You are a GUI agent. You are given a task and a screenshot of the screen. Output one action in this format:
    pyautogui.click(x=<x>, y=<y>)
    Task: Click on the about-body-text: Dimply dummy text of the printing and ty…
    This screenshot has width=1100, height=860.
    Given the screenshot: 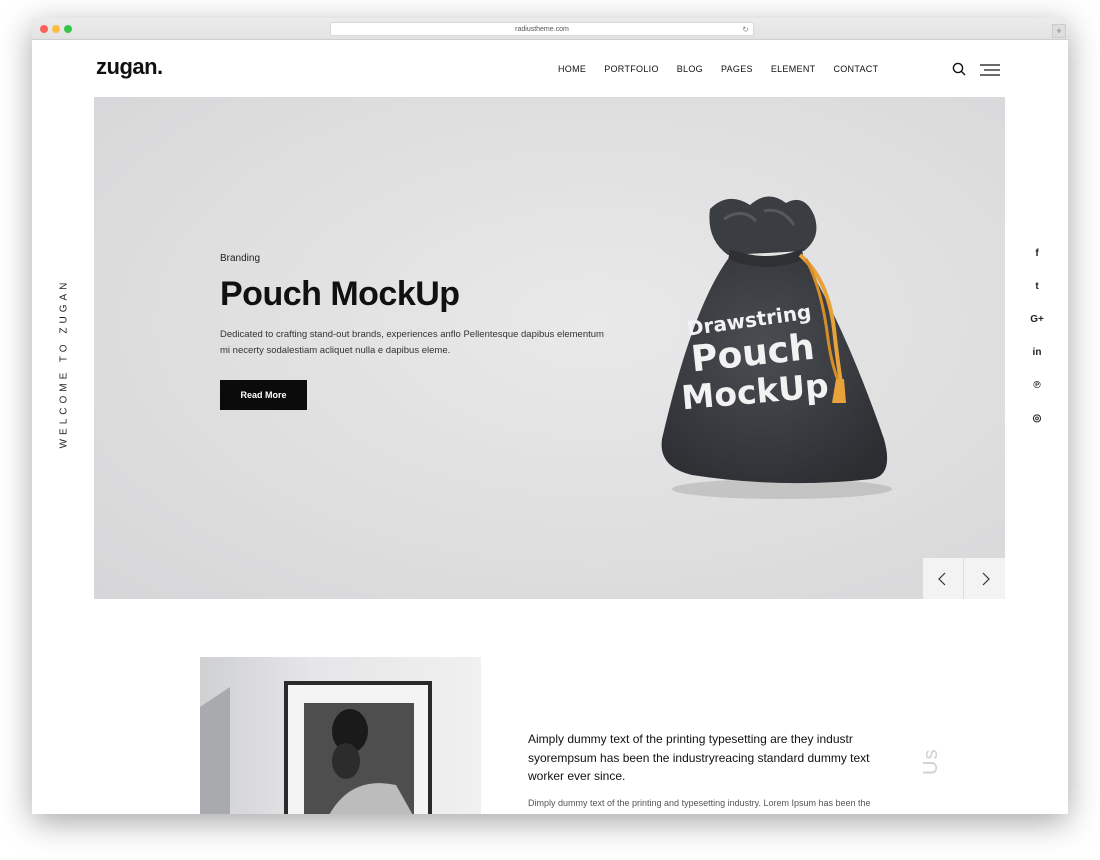 What is the action you would take?
    pyautogui.click(x=699, y=803)
    